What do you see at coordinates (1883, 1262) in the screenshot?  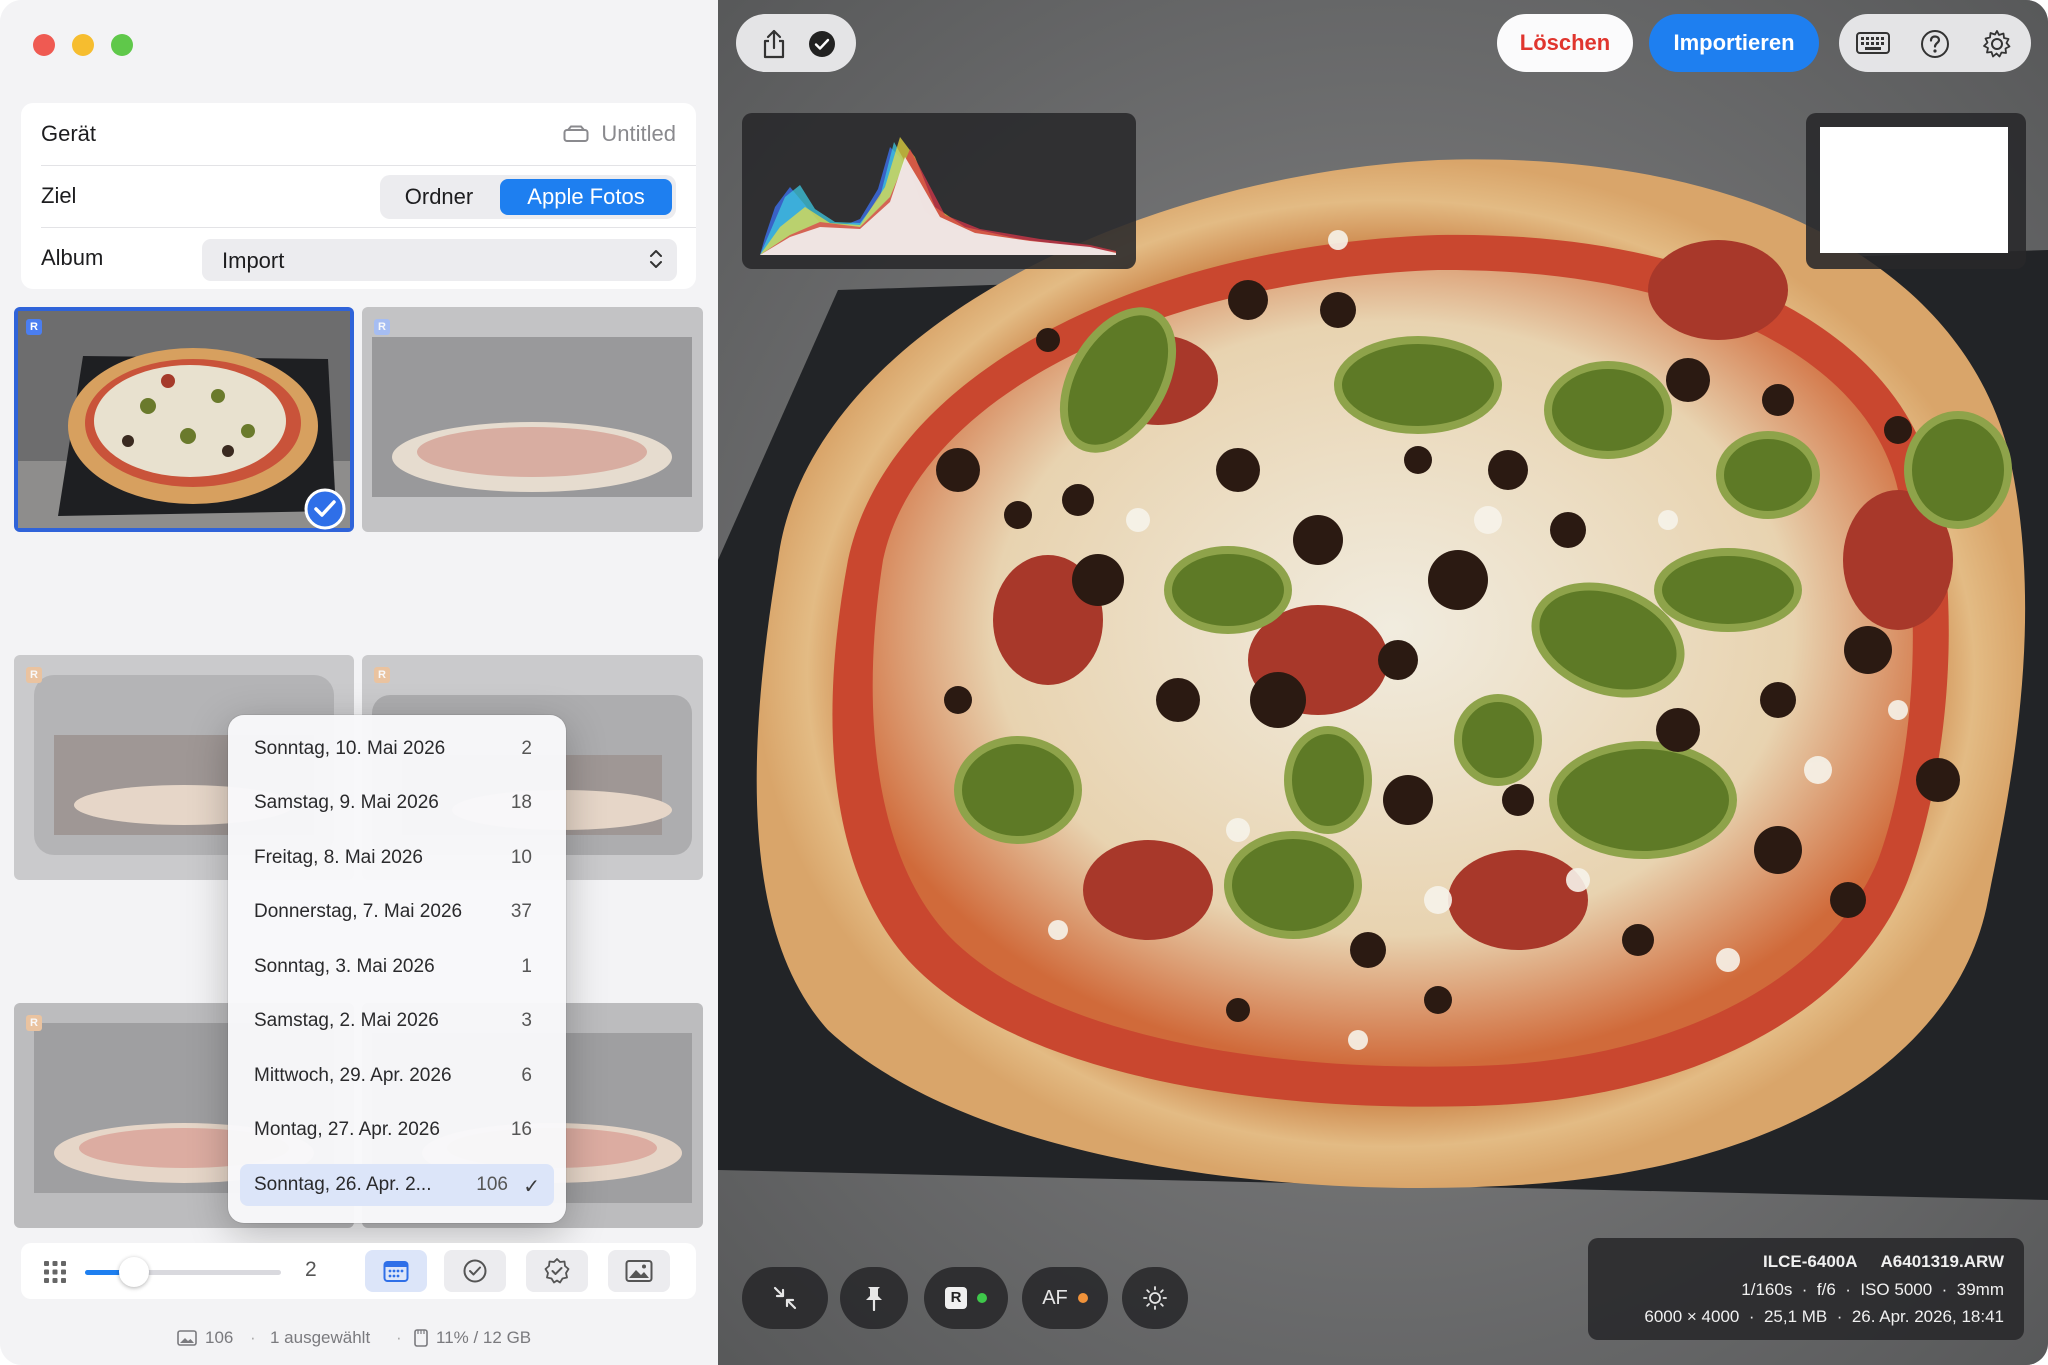 I see `info-line-camera: ILCE-6400A A6401319.ARW` at bounding box center [1883, 1262].